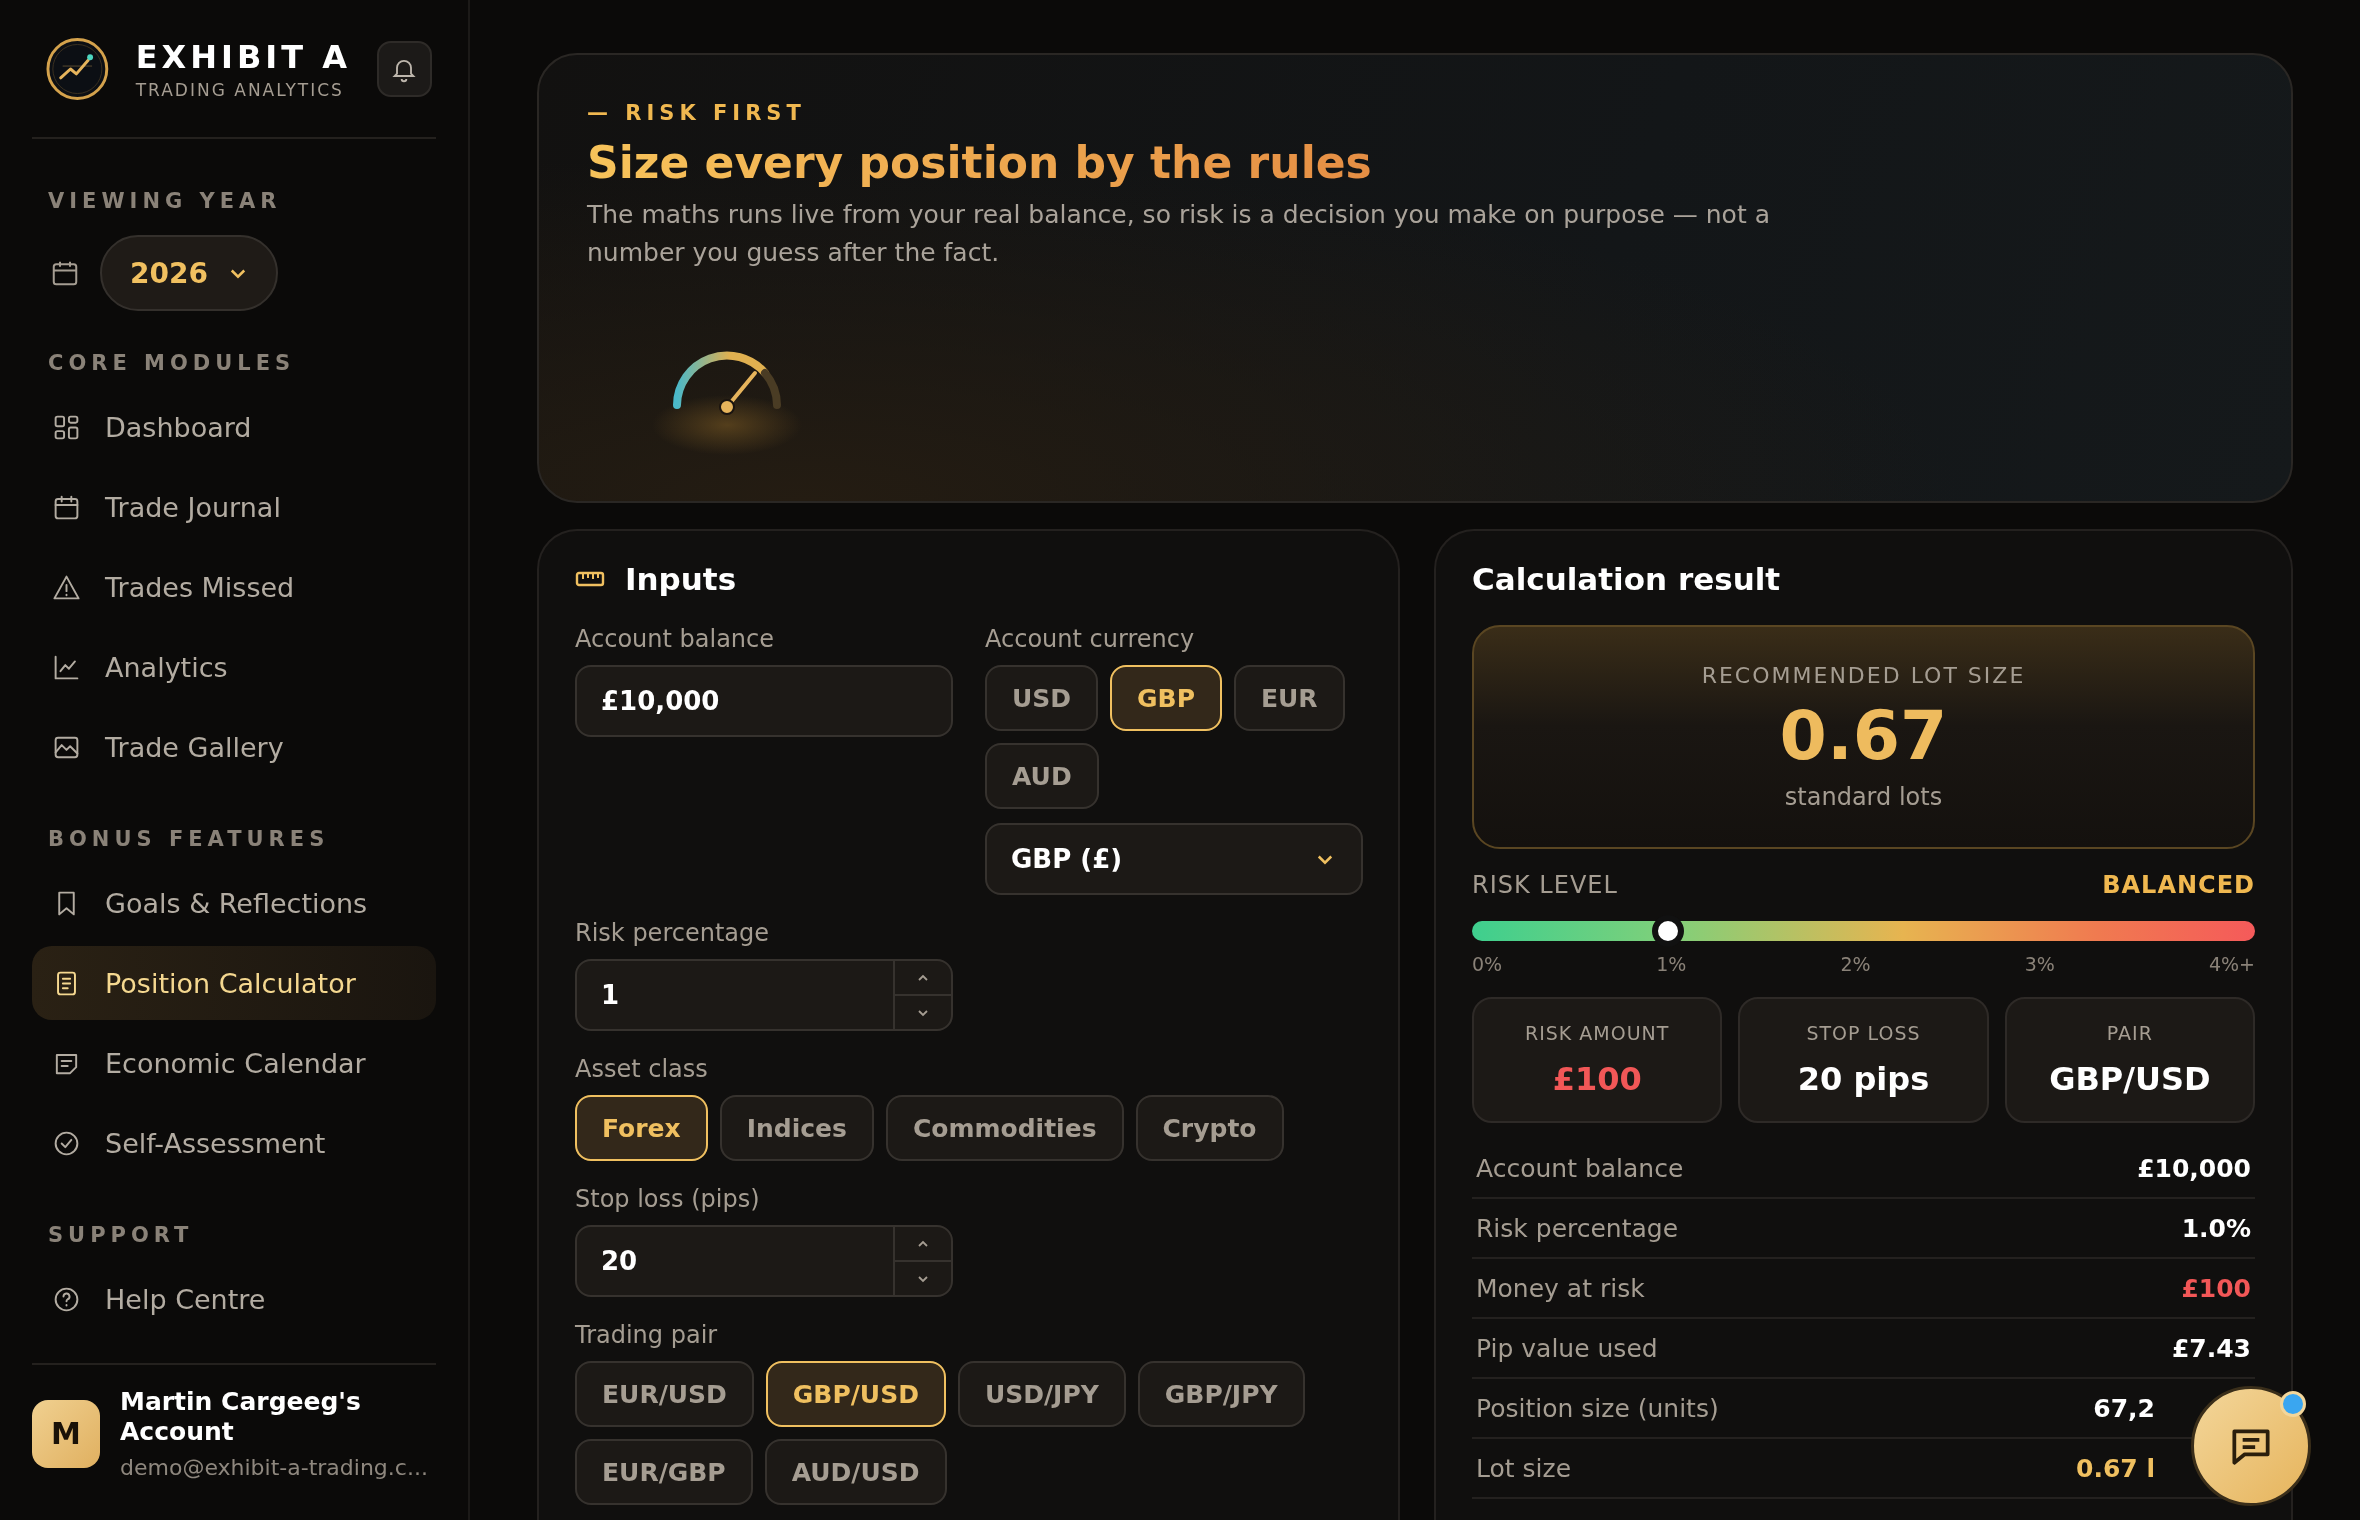 The image size is (2360, 1520). Describe the element at coordinates (1545, 885) in the screenshot. I see `risk-level-label: RISK LEVEL` at that location.